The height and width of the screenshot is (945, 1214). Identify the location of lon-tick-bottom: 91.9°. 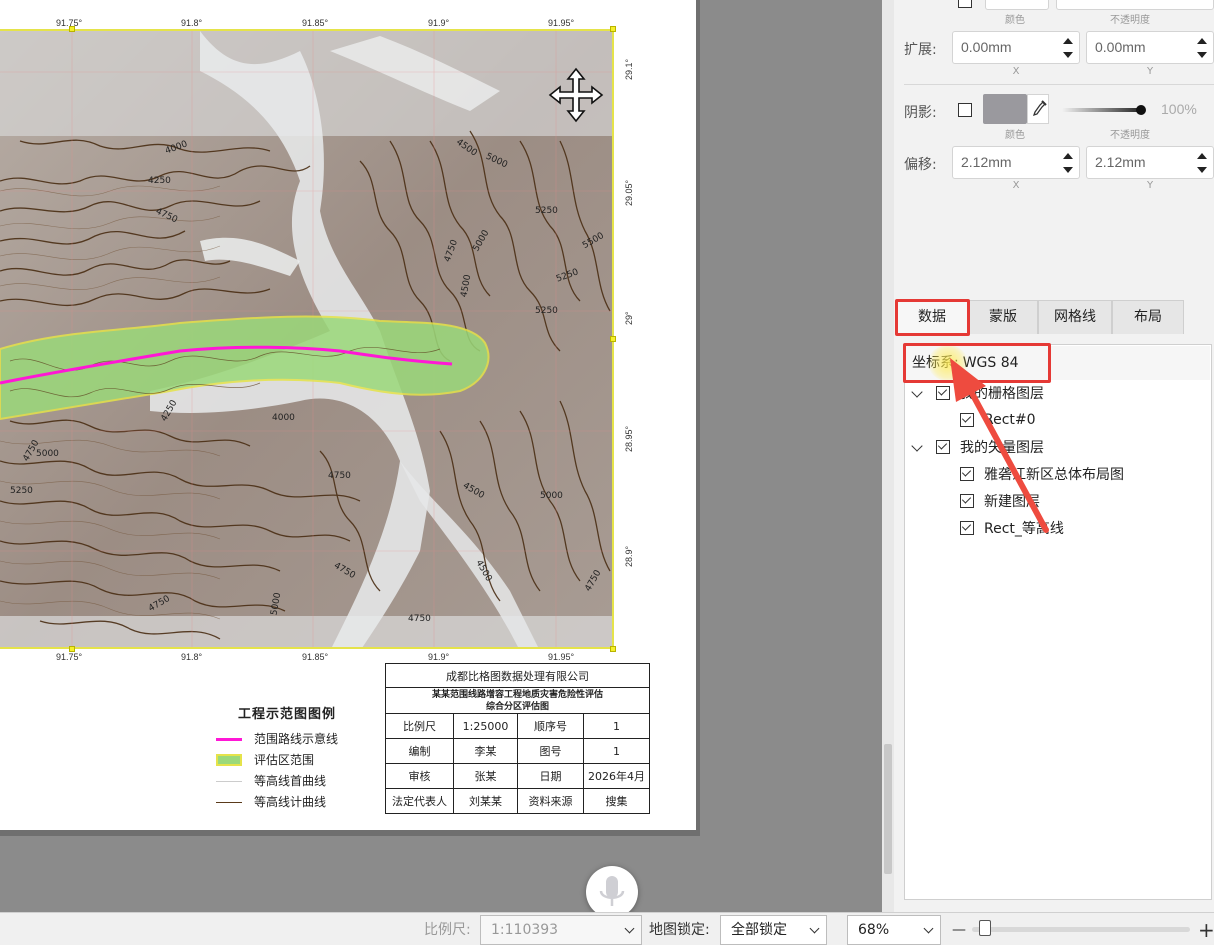
(439, 657).